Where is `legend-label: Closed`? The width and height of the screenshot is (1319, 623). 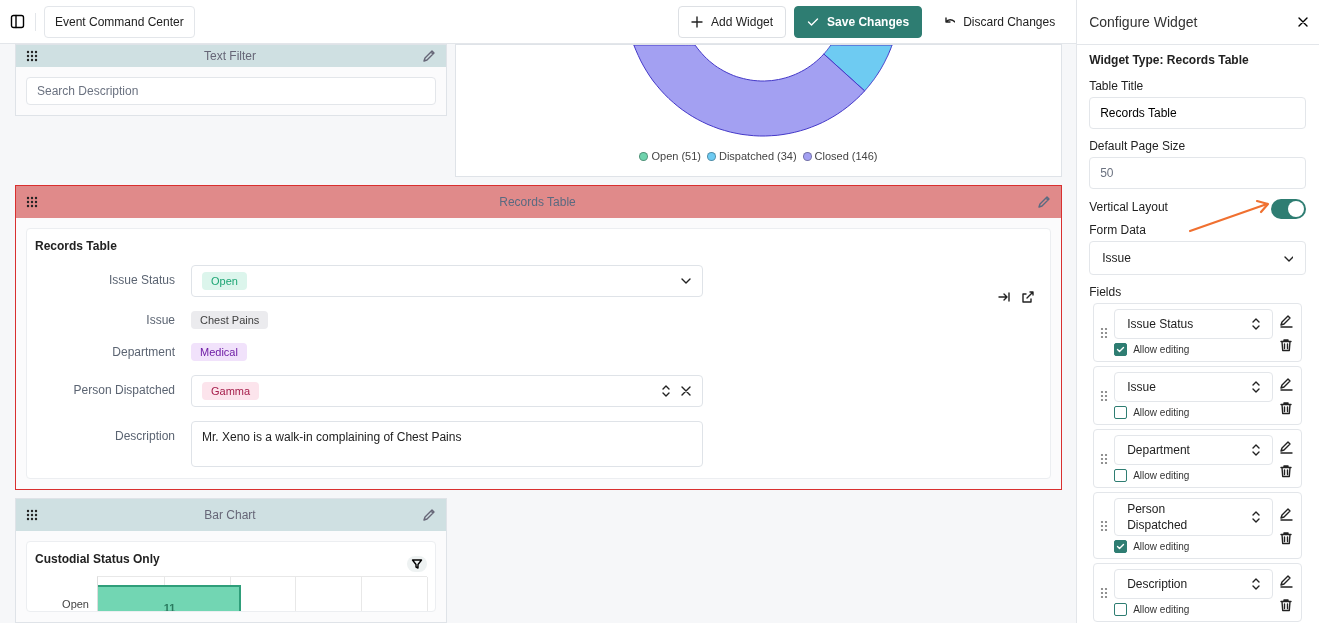
legend-label: Closed is located at coordinates (831, 156).